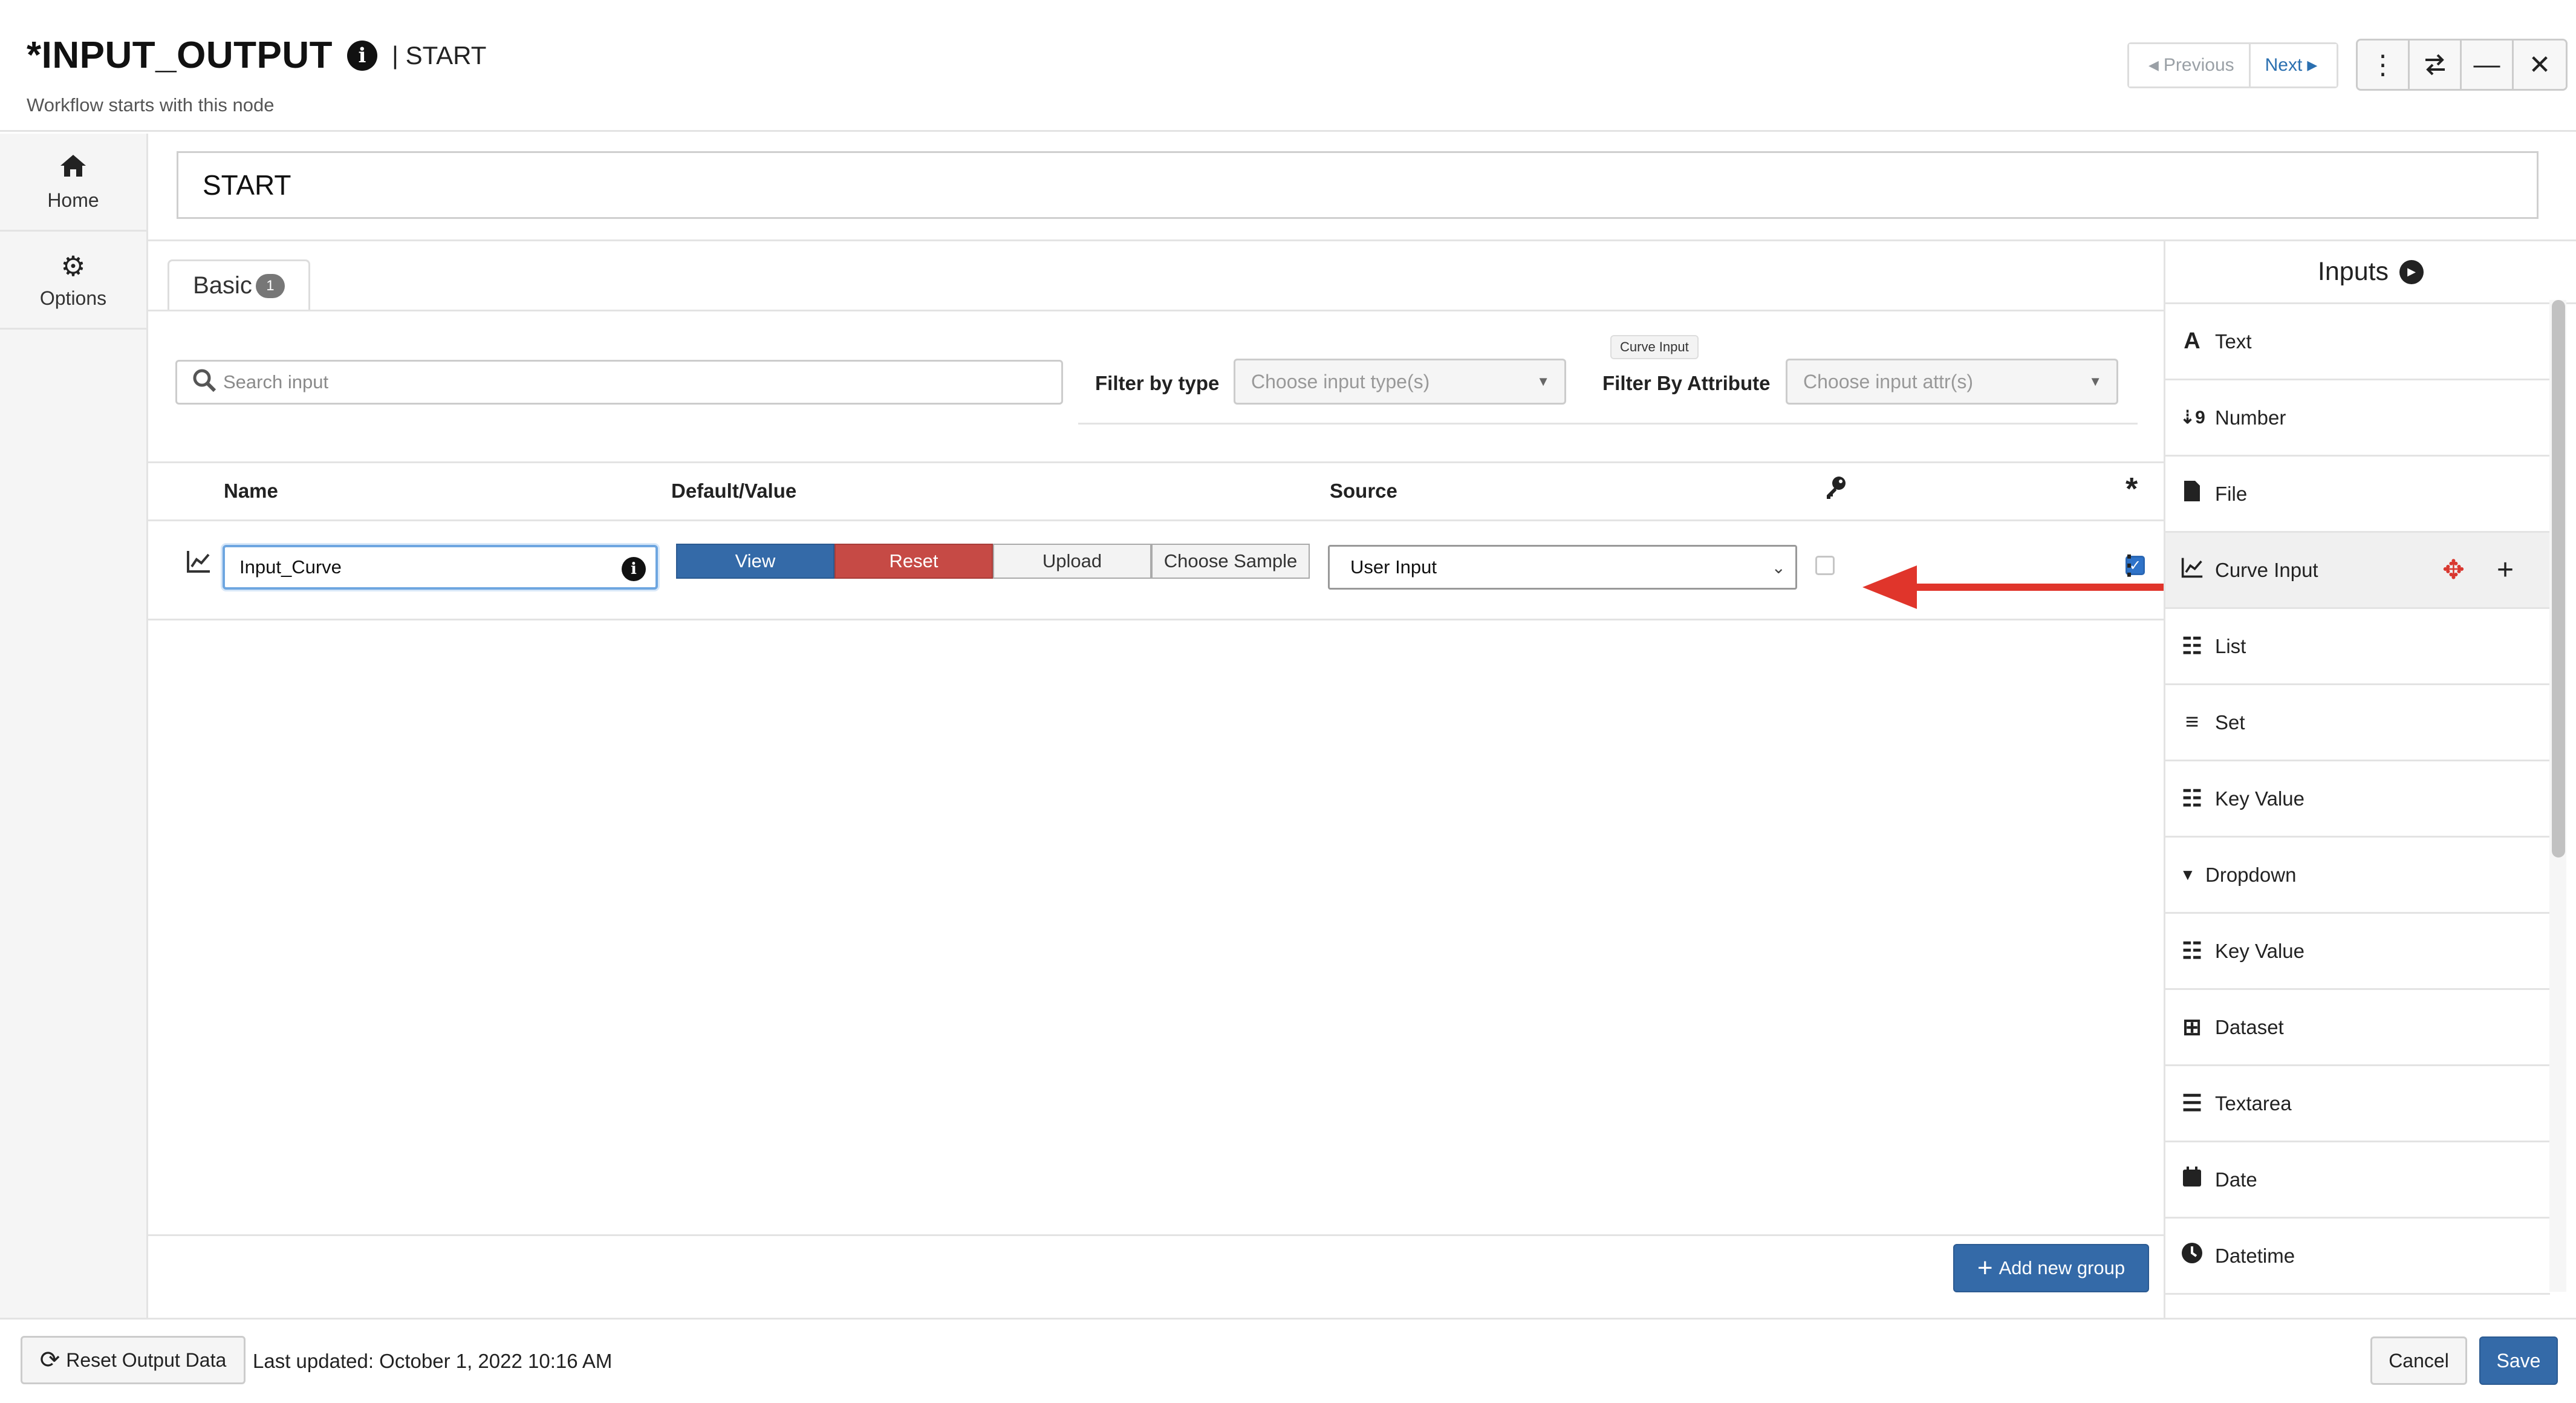  What do you see at coordinates (1072, 561) in the screenshot?
I see `upload-button: Upload` at bounding box center [1072, 561].